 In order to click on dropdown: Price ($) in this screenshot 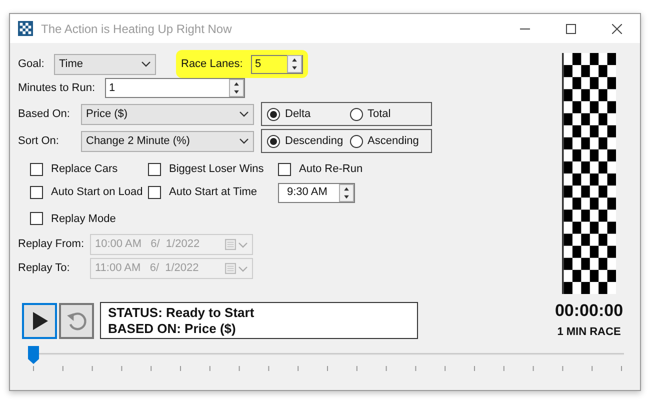, I will do `click(167, 114)`.